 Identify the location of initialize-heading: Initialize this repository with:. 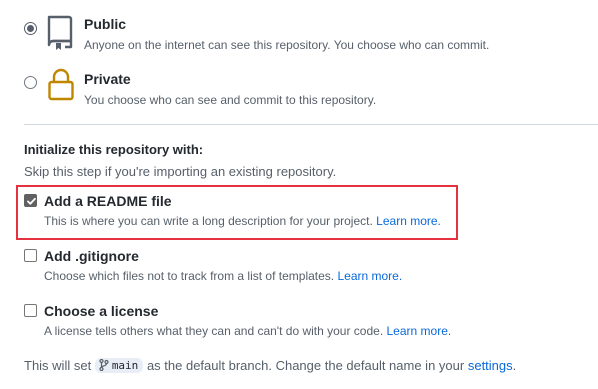
(114, 149).